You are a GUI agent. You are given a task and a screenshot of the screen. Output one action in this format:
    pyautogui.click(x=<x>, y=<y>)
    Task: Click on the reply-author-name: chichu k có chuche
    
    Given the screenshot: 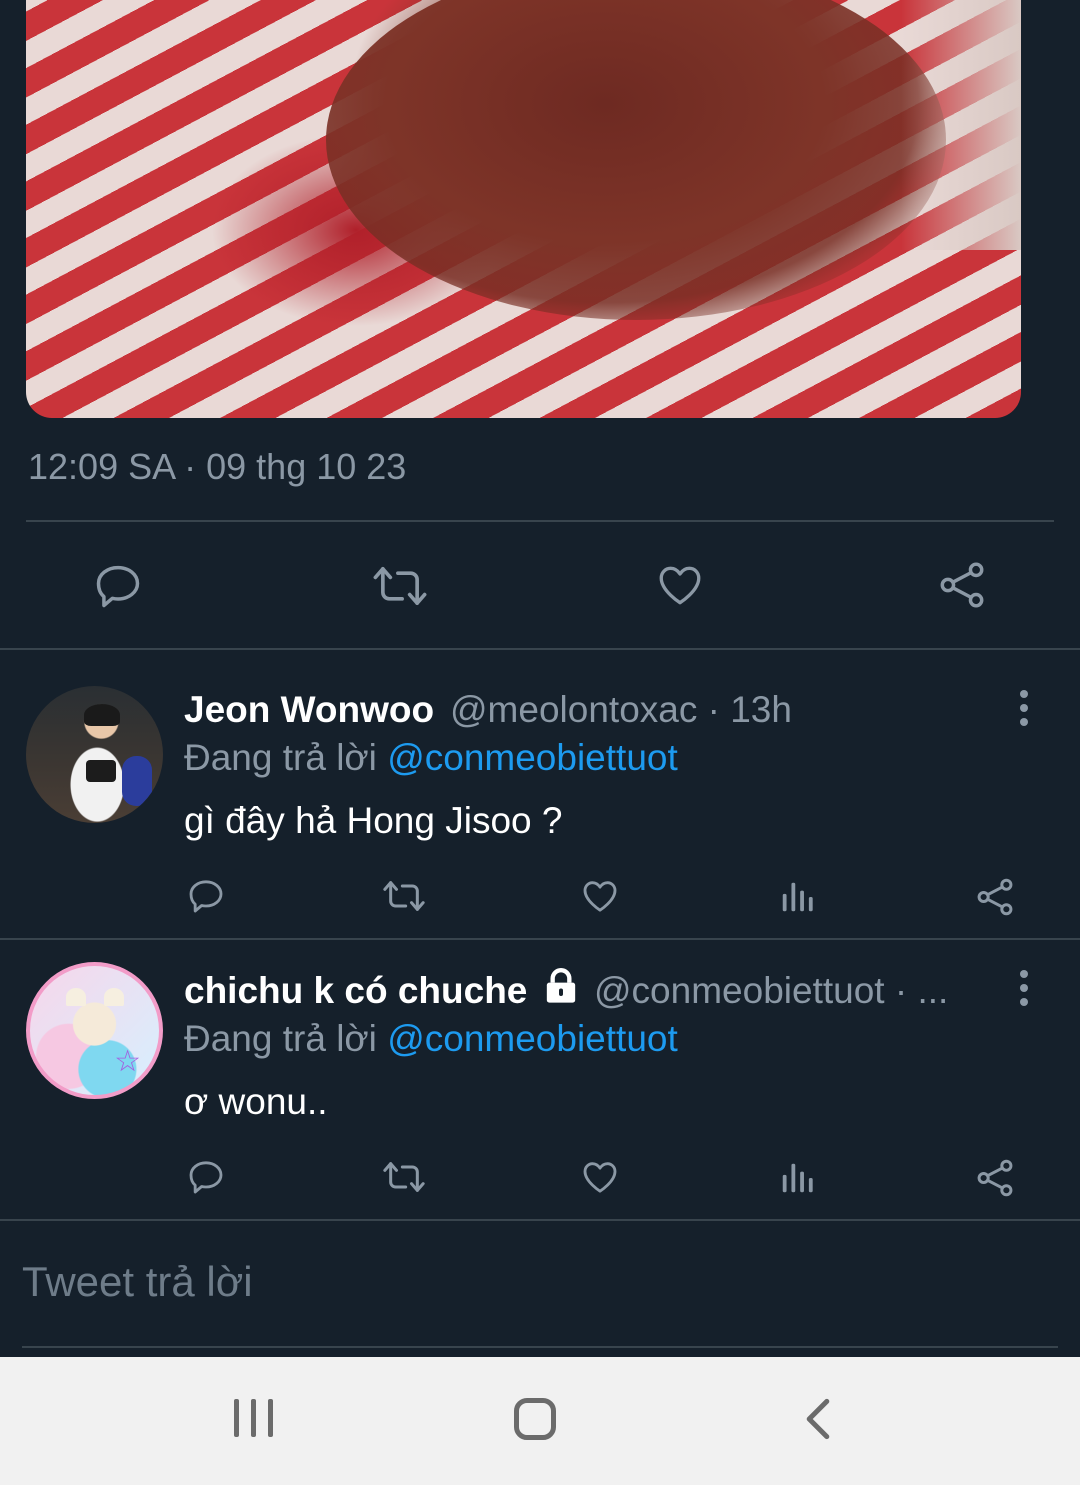 What is the action you would take?
    pyautogui.click(x=355, y=991)
    